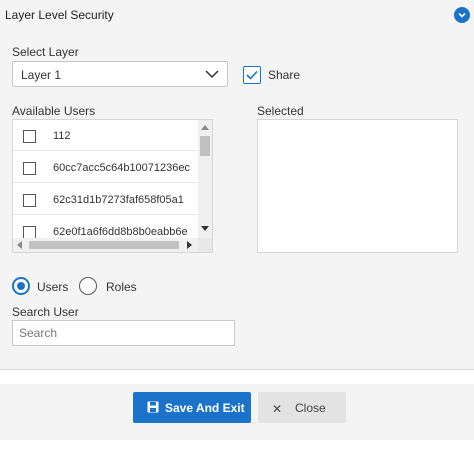 This screenshot has height=450, width=474. Describe the element at coordinates (212, 75) in the screenshot. I see `chevron-down-icon` at that location.